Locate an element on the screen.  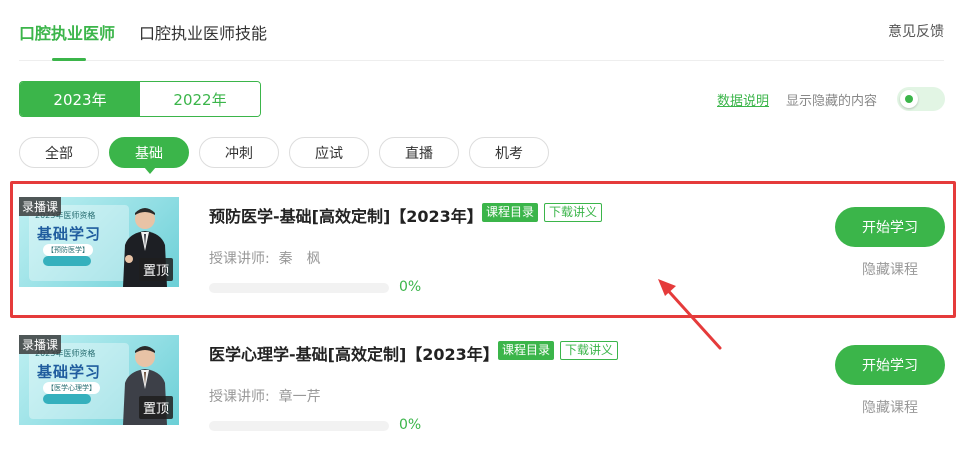
pinned-tag: 置顶 is located at coordinates (155, 407).